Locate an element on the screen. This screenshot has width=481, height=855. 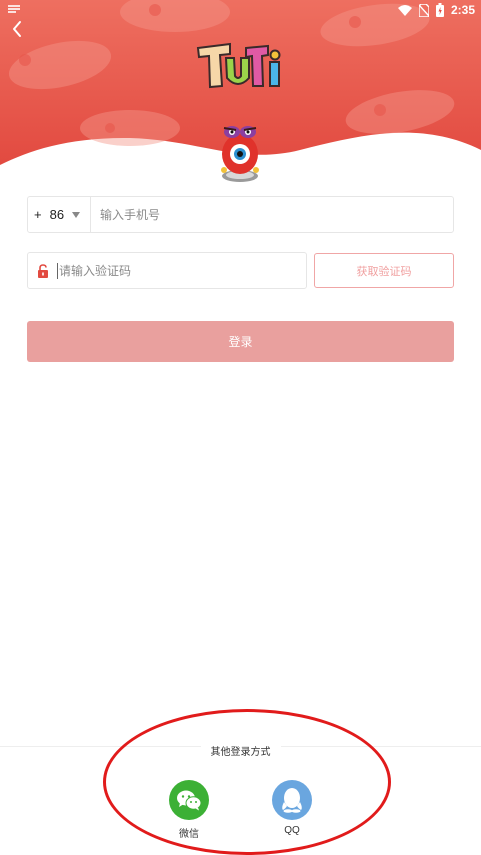
notification-icon is located at coordinates (14, 9).